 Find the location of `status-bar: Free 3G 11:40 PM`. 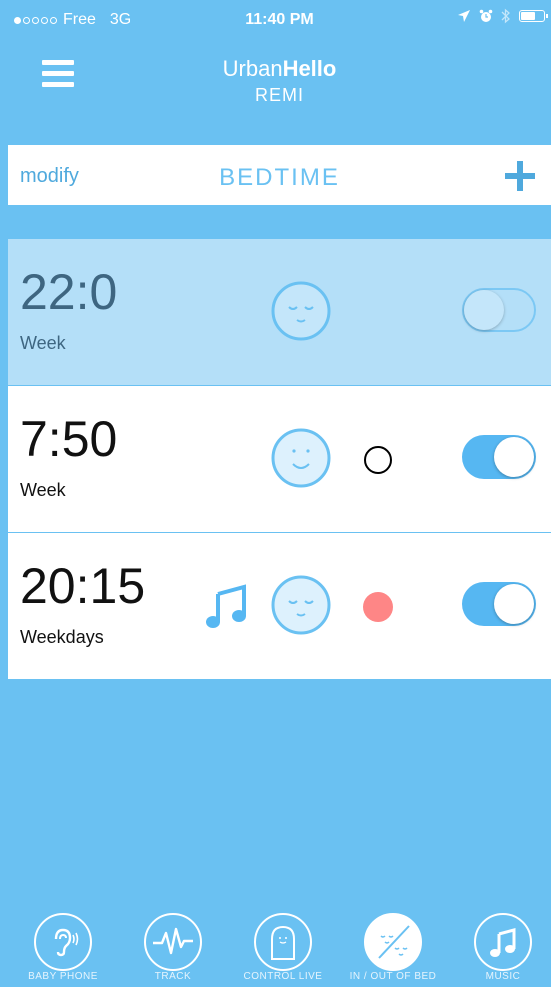

status-bar: Free 3G 11:40 PM is located at coordinates (279, 20).